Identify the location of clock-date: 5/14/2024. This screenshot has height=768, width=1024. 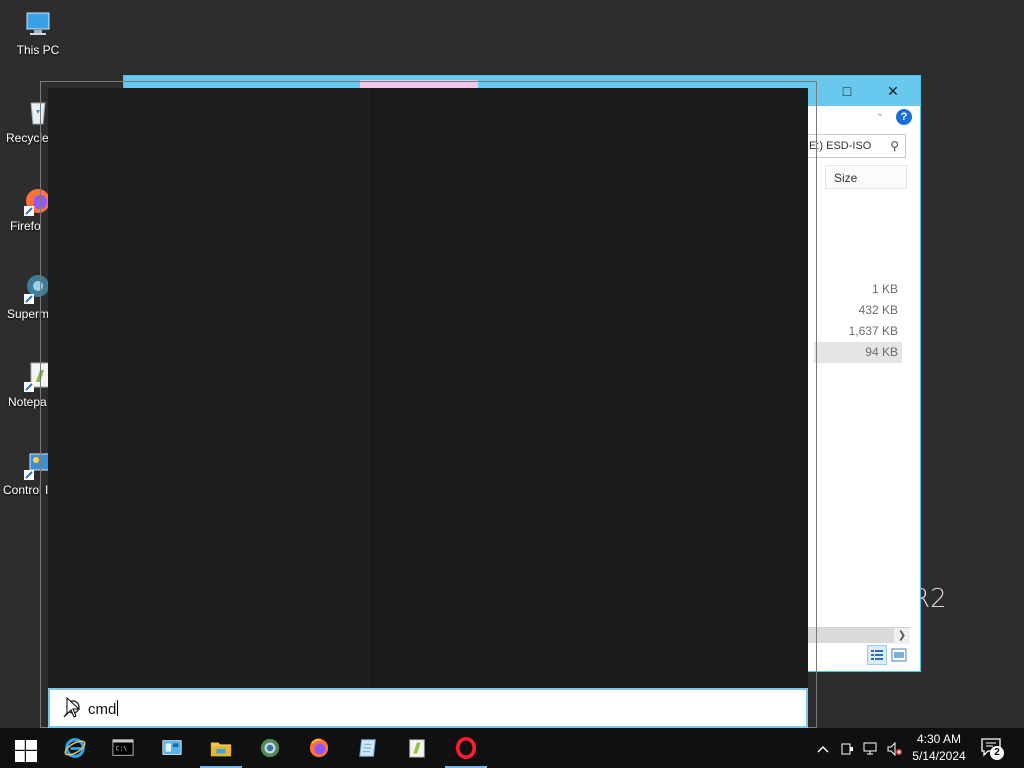
(939, 756).